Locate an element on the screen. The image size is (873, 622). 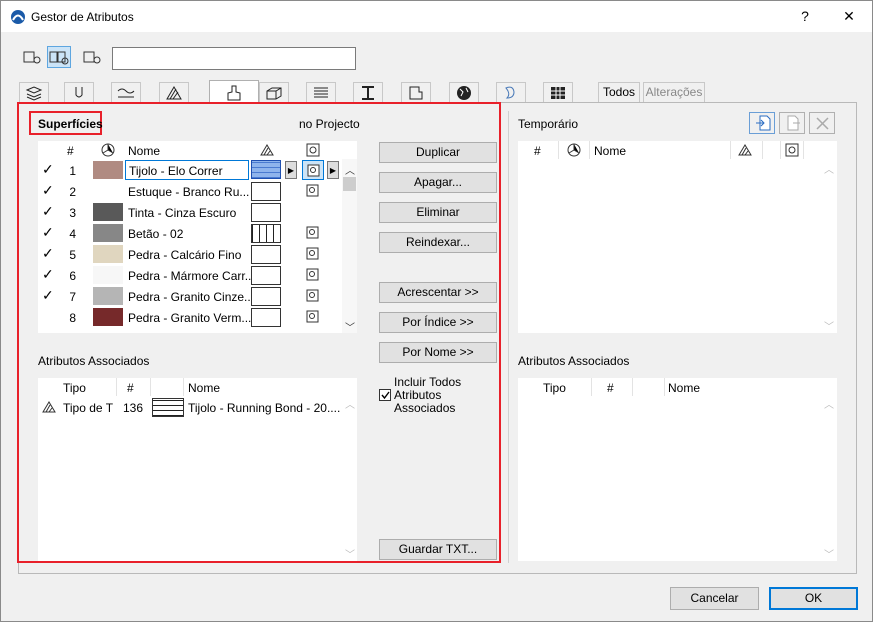
list-item: ✓ 3 Tinta - Cinza Escuro is located at coordinates (191, 212).